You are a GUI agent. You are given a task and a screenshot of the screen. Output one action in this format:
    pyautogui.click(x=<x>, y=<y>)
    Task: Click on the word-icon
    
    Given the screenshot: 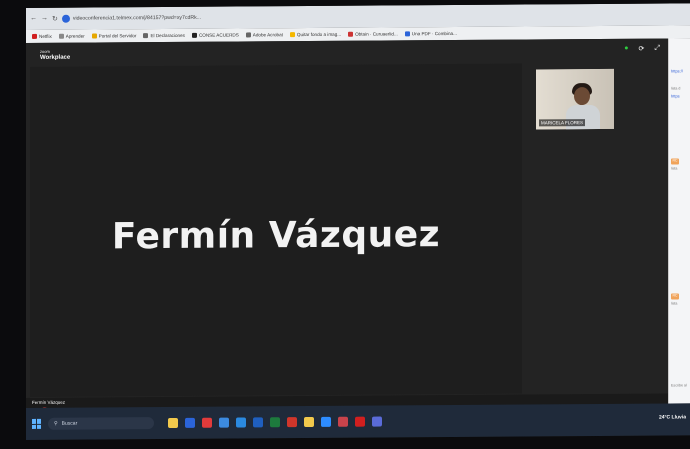 What is the action you would take?
    pyautogui.click(x=258, y=422)
    